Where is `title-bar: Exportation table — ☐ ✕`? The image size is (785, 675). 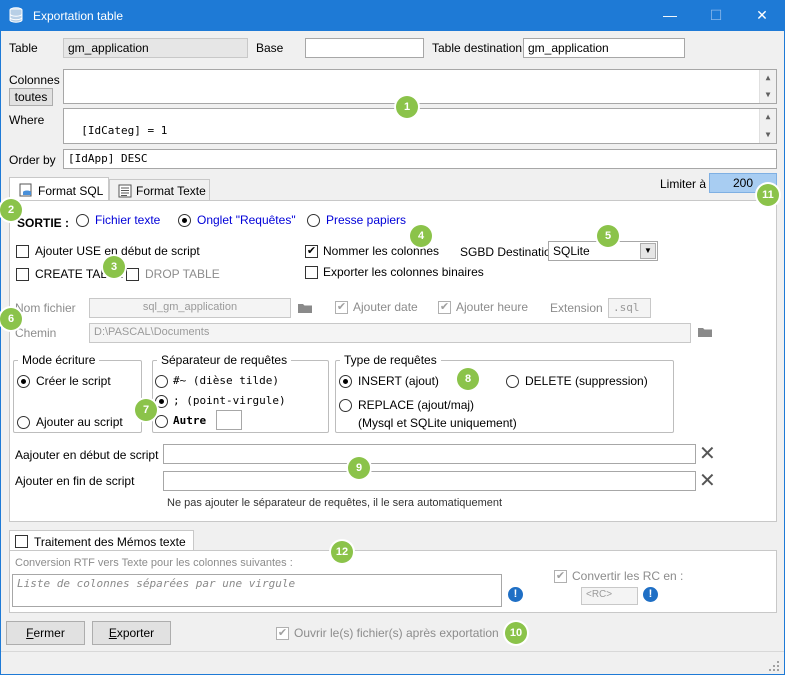
title-bar: Exportation table — ☐ ✕ is located at coordinates (392, 15).